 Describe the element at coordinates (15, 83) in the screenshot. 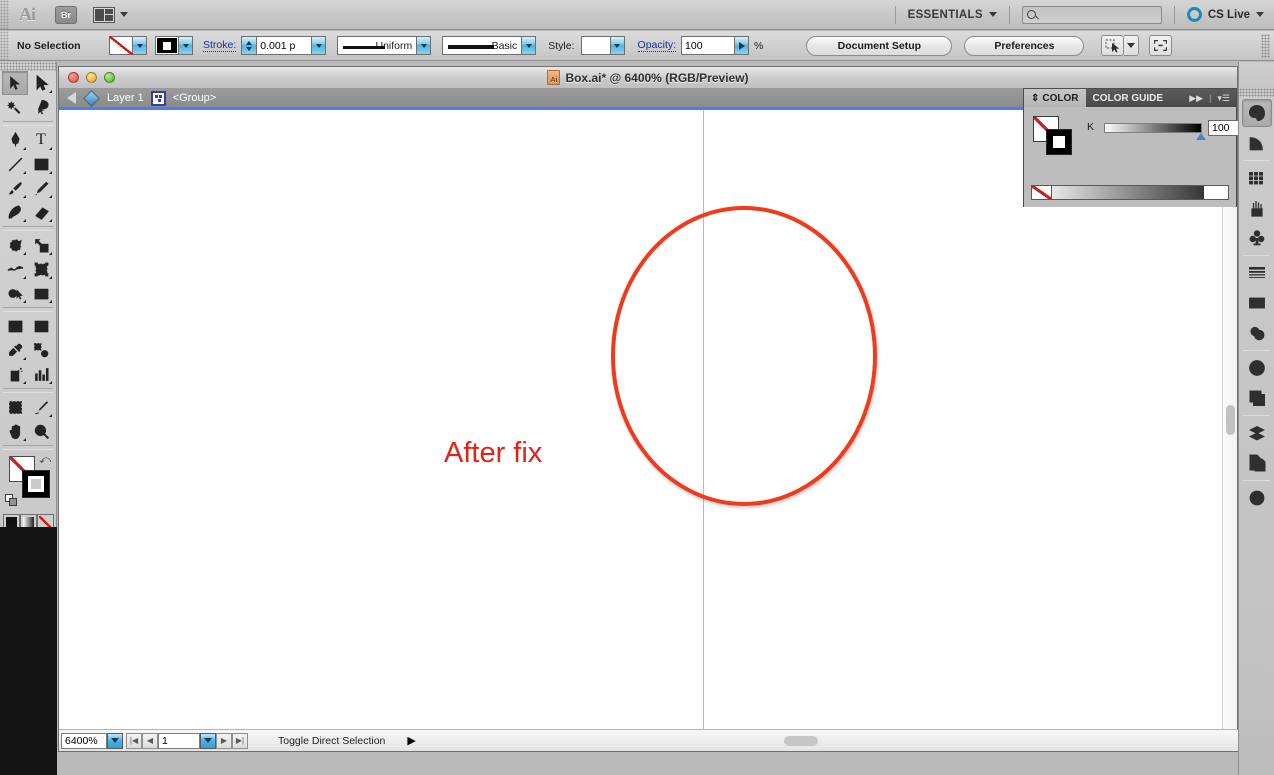

I see `selection-tool` at that location.